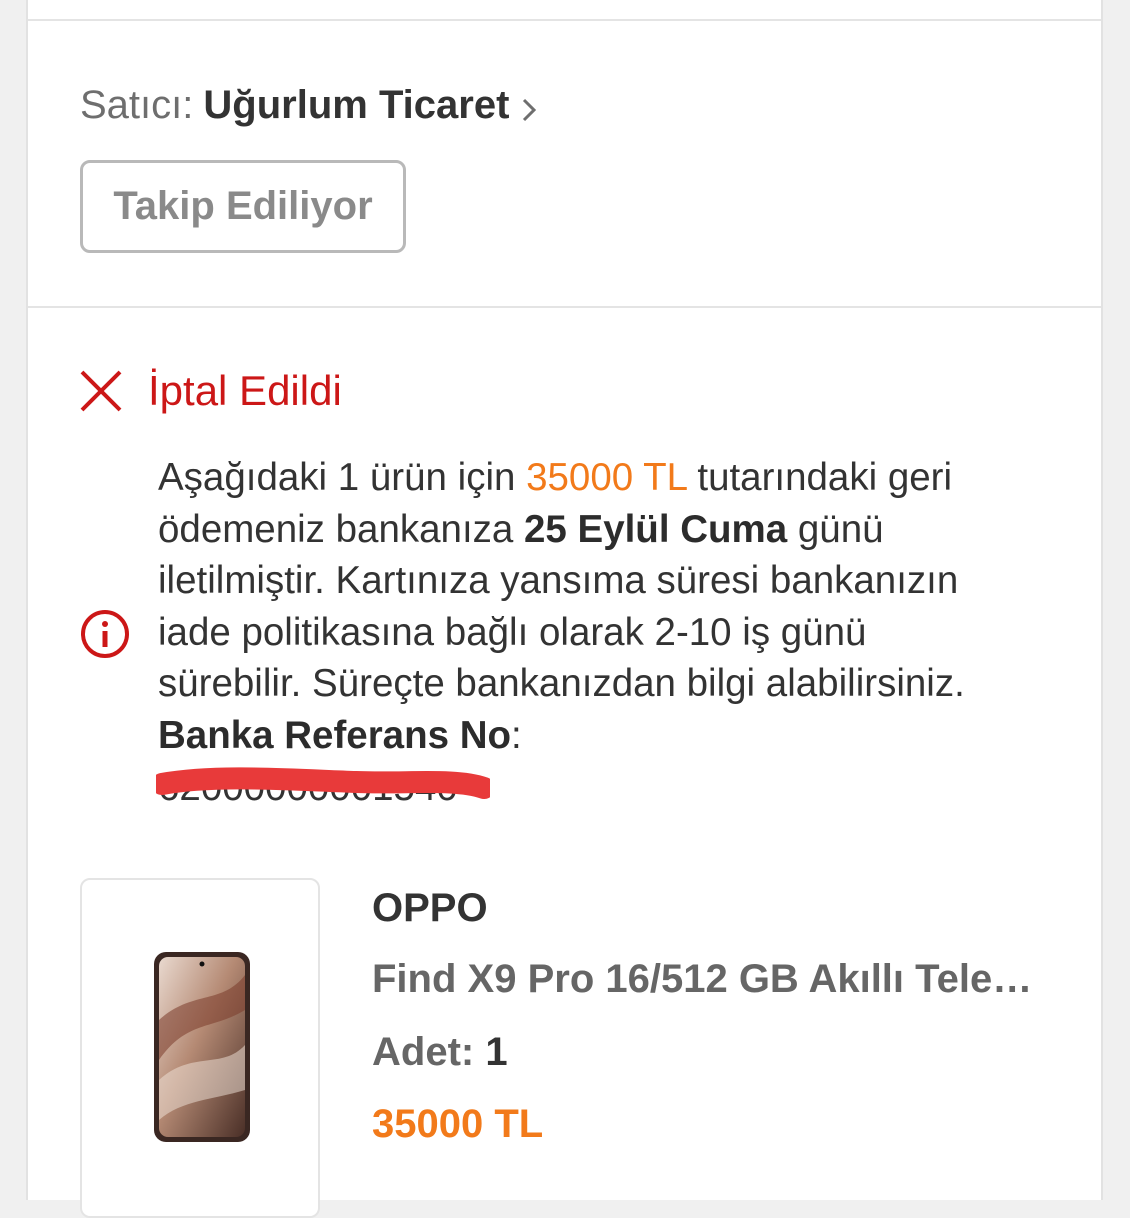  Describe the element at coordinates (529, 106) in the screenshot. I see `chevron-right-icon` at that location.